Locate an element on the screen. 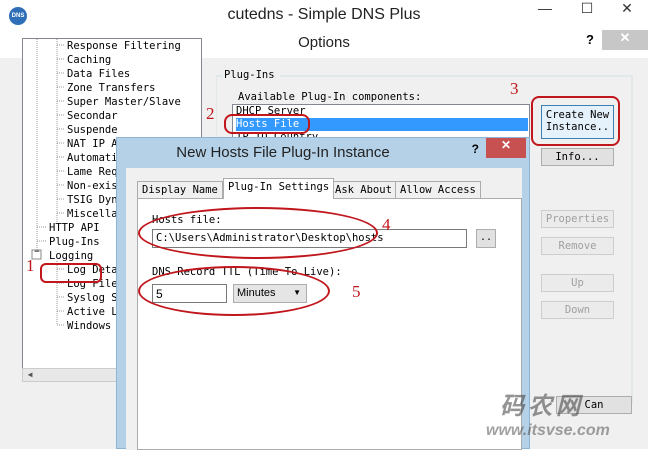  tree-item-syslog: Syslog S is located at coordinates (92, 298).